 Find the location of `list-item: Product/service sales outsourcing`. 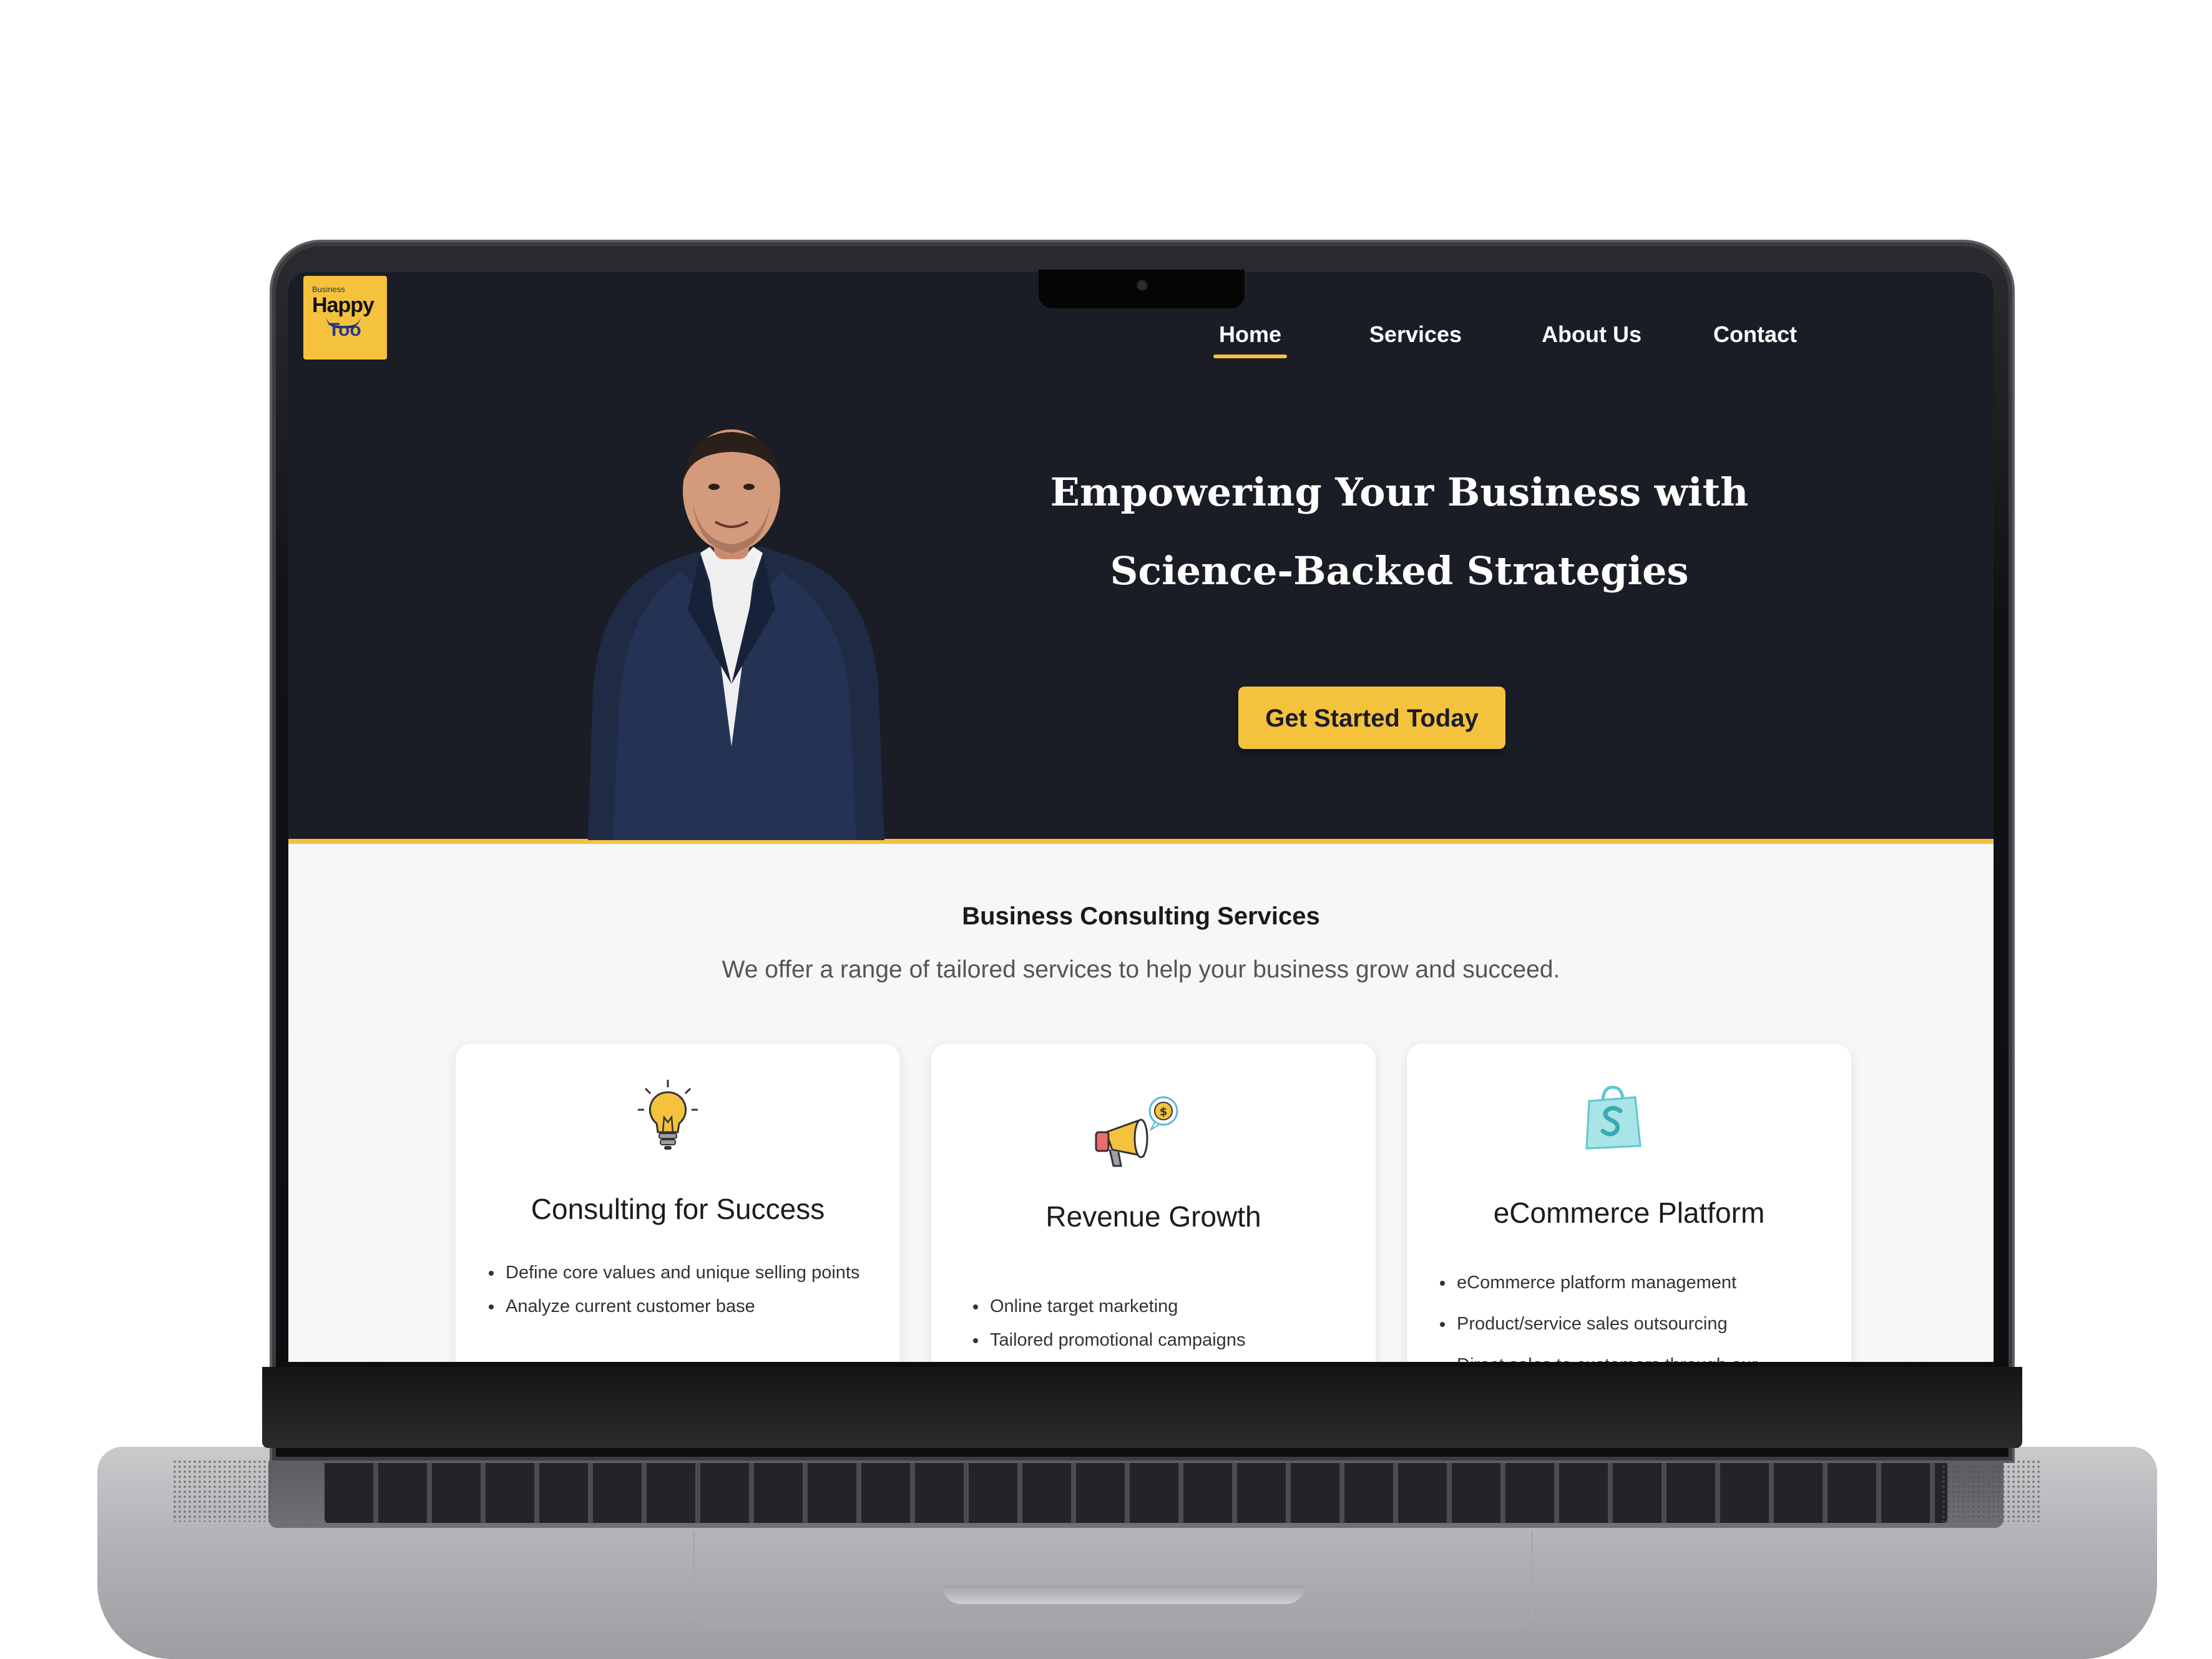

list-item: Product/service sales outsourcing is located at coordinates (1647, 1324).